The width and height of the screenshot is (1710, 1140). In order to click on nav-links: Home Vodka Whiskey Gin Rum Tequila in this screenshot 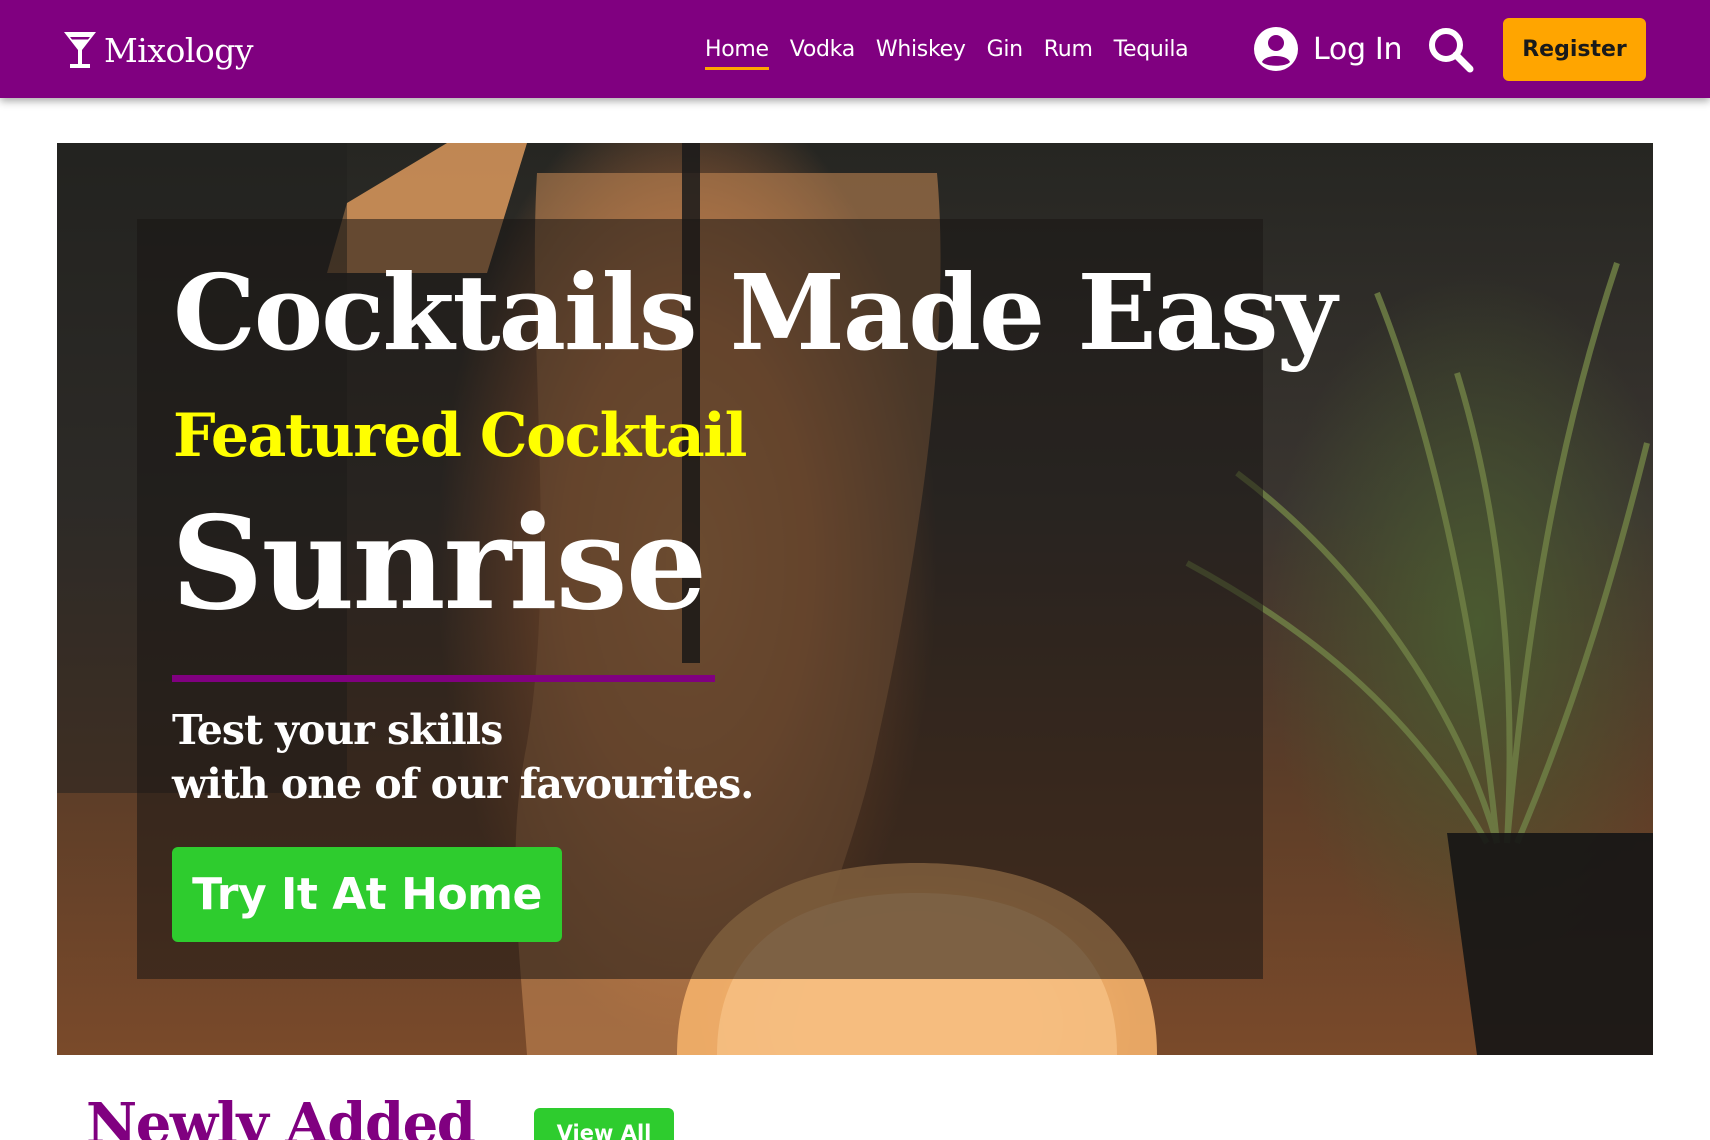, I will do `click(957, 49)`.